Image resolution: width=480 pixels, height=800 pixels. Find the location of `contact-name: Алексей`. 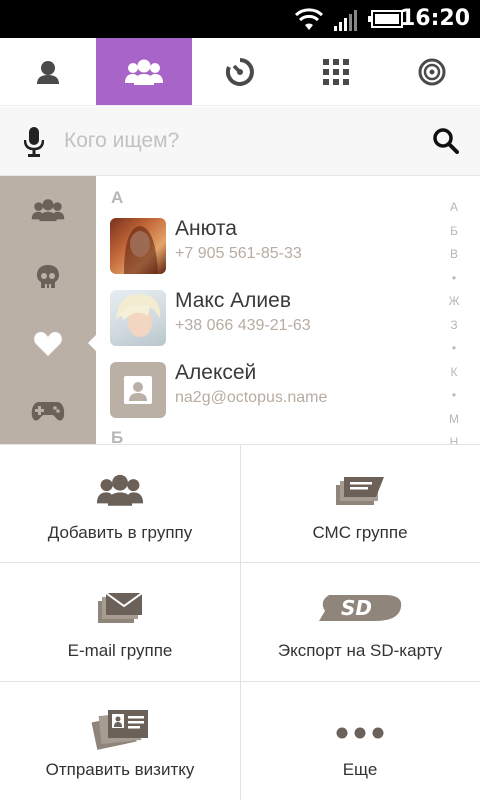

contact-name: Алексей is located at coordinates (216, 372).